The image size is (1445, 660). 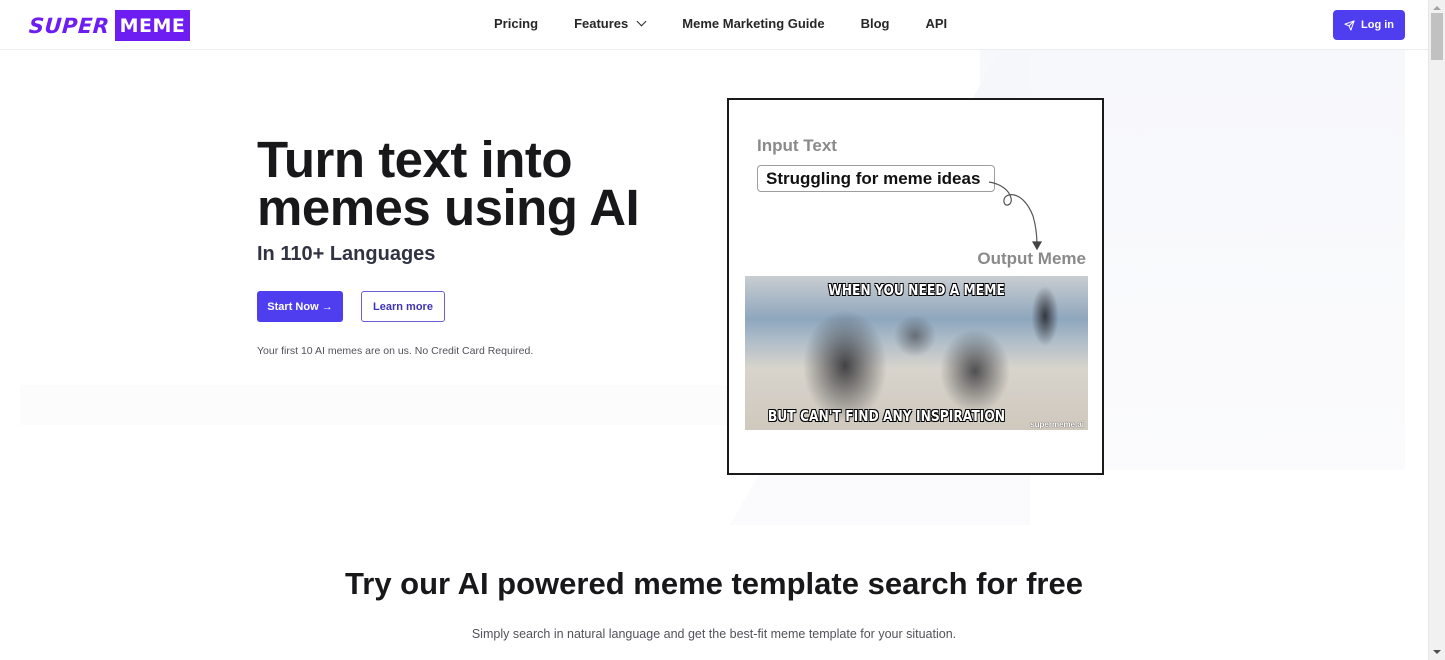 What do you see at coordinates (1437, 36) in the screenshot?
I see `scrollbar-thumb` at bounding box center [1437, 36].